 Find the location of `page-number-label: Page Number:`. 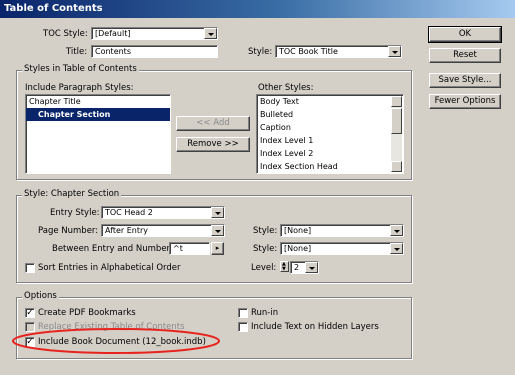

page-number-label: Page Number: is located at coordinates (68, 231).